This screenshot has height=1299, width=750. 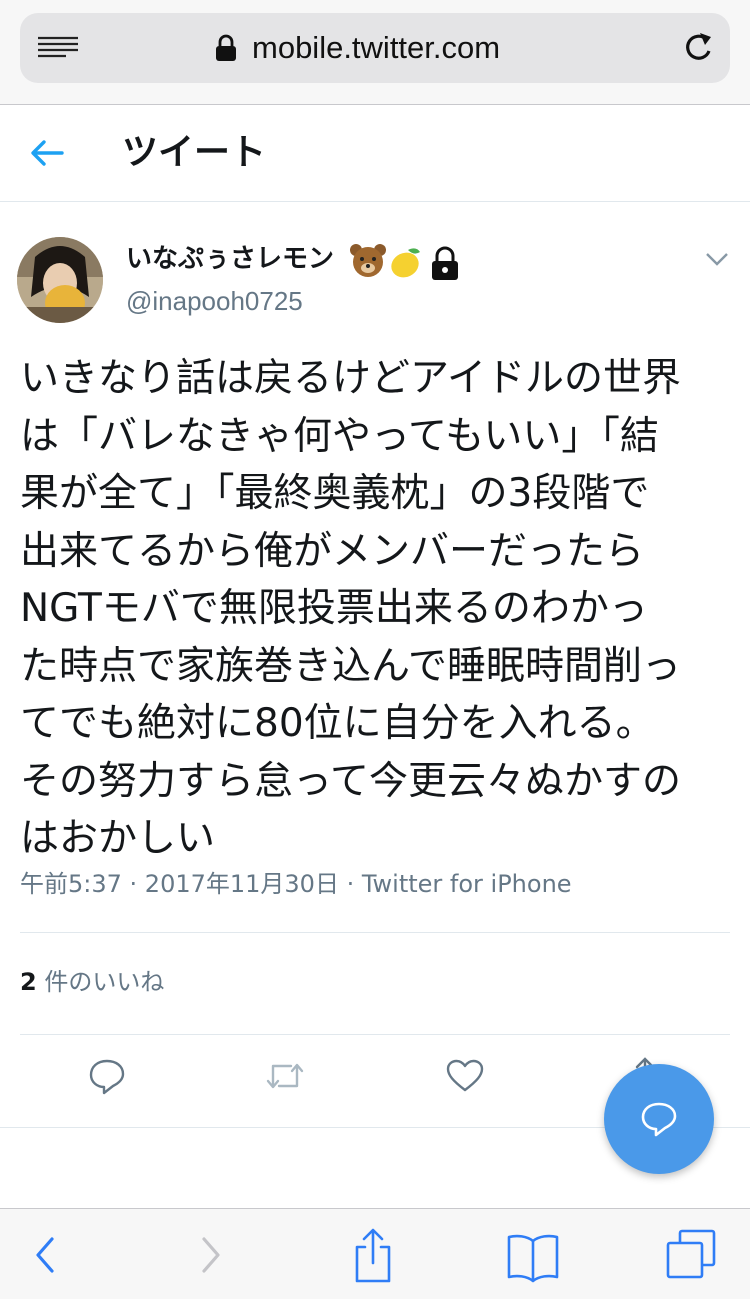 What do you see at coordinates (533, 1255) in the screenshot?
I see `bookmarks-icon` at bounding box center [533, 1255].